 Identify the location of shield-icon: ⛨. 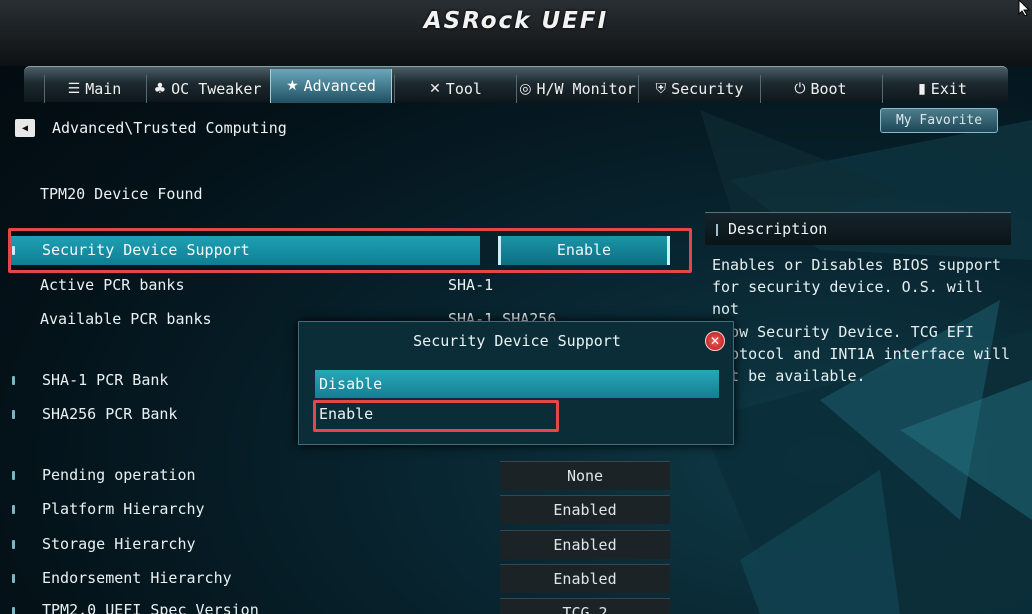
(661, 89).